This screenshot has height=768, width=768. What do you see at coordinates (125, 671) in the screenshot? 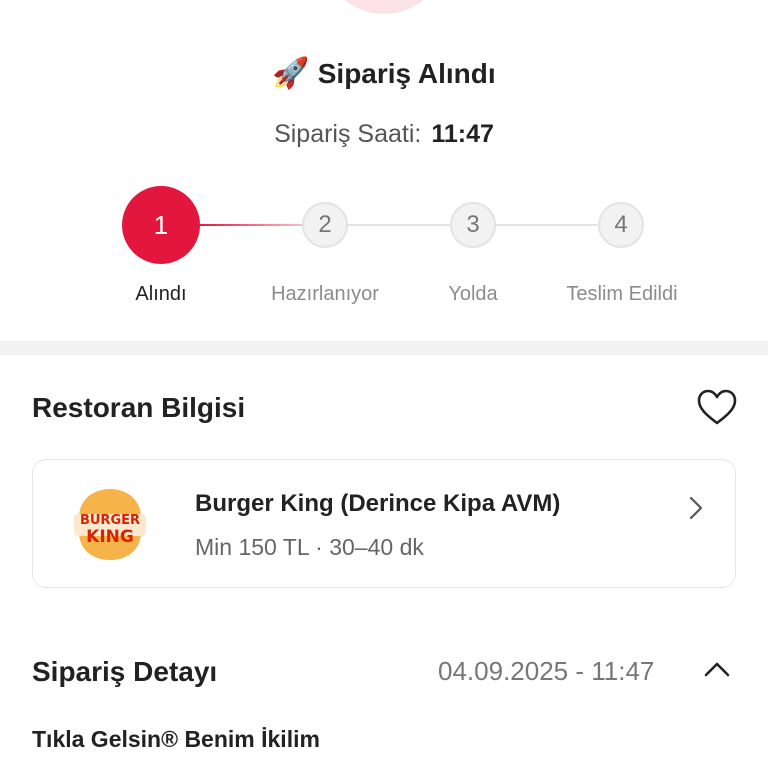
I see `order-detail-title: Sipariş Detayı` at bounding box center [125, 671].